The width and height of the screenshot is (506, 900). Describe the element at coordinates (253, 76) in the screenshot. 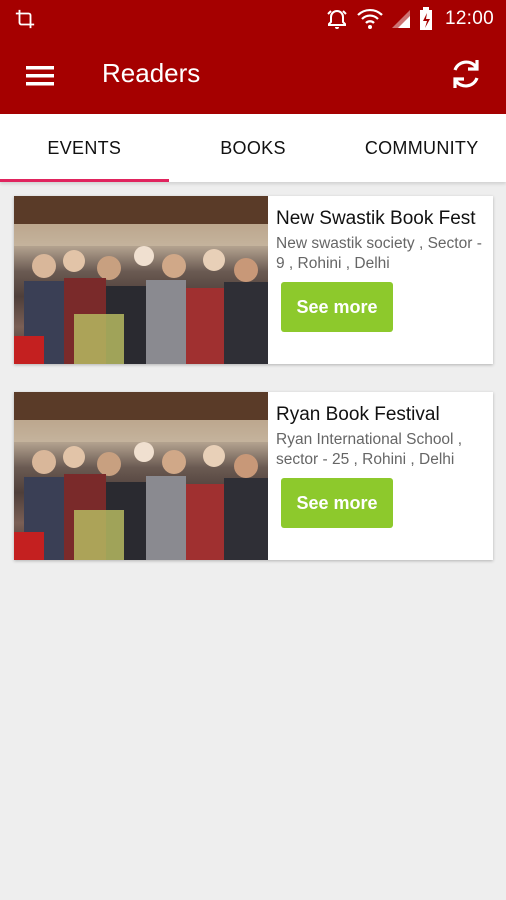

I see `app-bar: Readers` at that location.